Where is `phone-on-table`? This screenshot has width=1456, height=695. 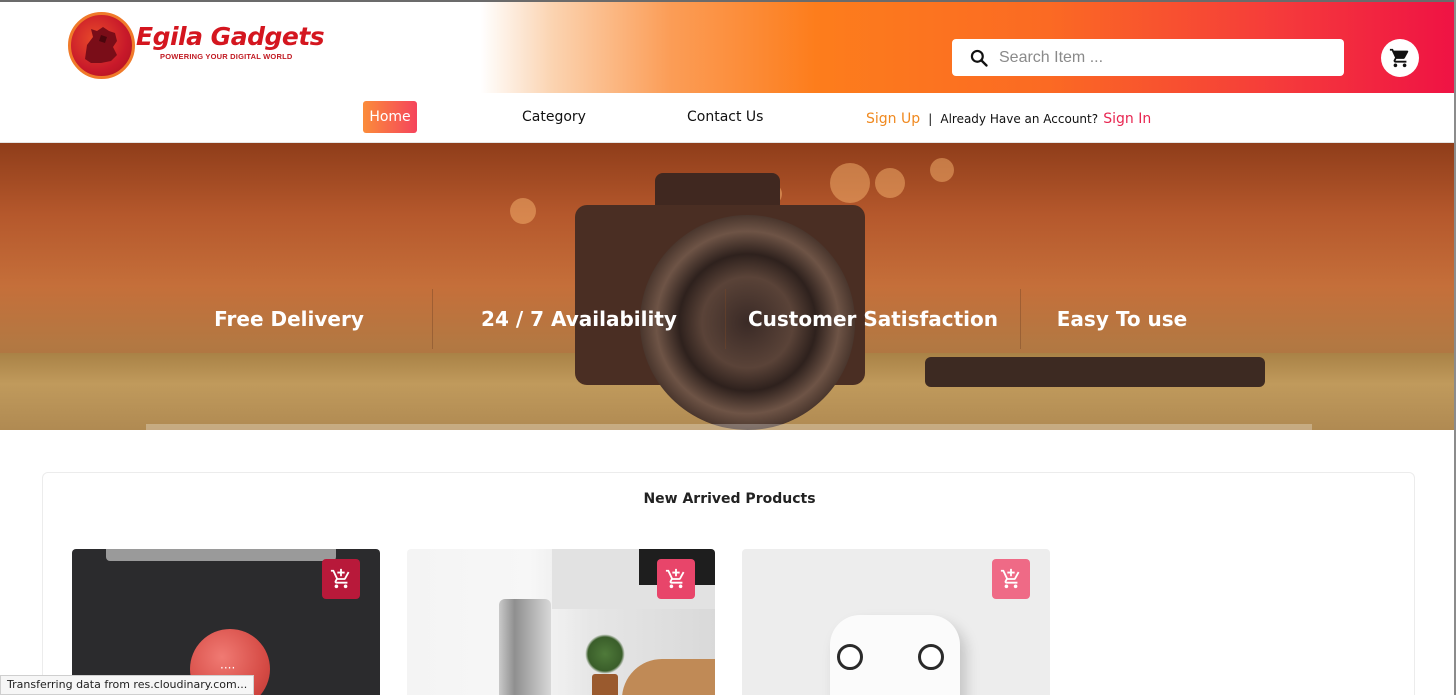 phone-on-table is located at coordinates (1095, 372).